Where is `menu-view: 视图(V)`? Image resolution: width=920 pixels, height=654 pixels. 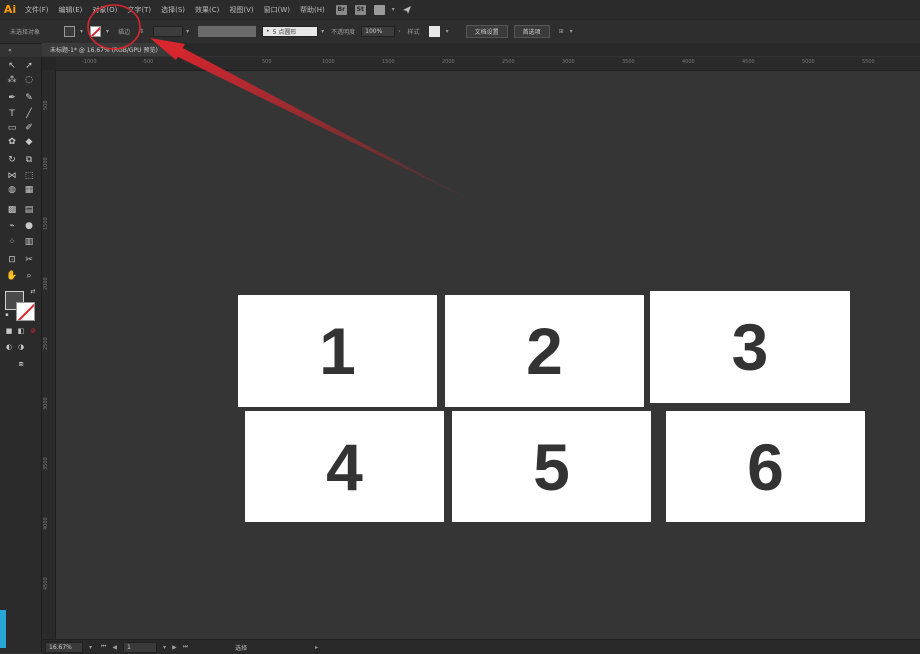 menu-view: 视图(V) is located at coordinates (241, 10).